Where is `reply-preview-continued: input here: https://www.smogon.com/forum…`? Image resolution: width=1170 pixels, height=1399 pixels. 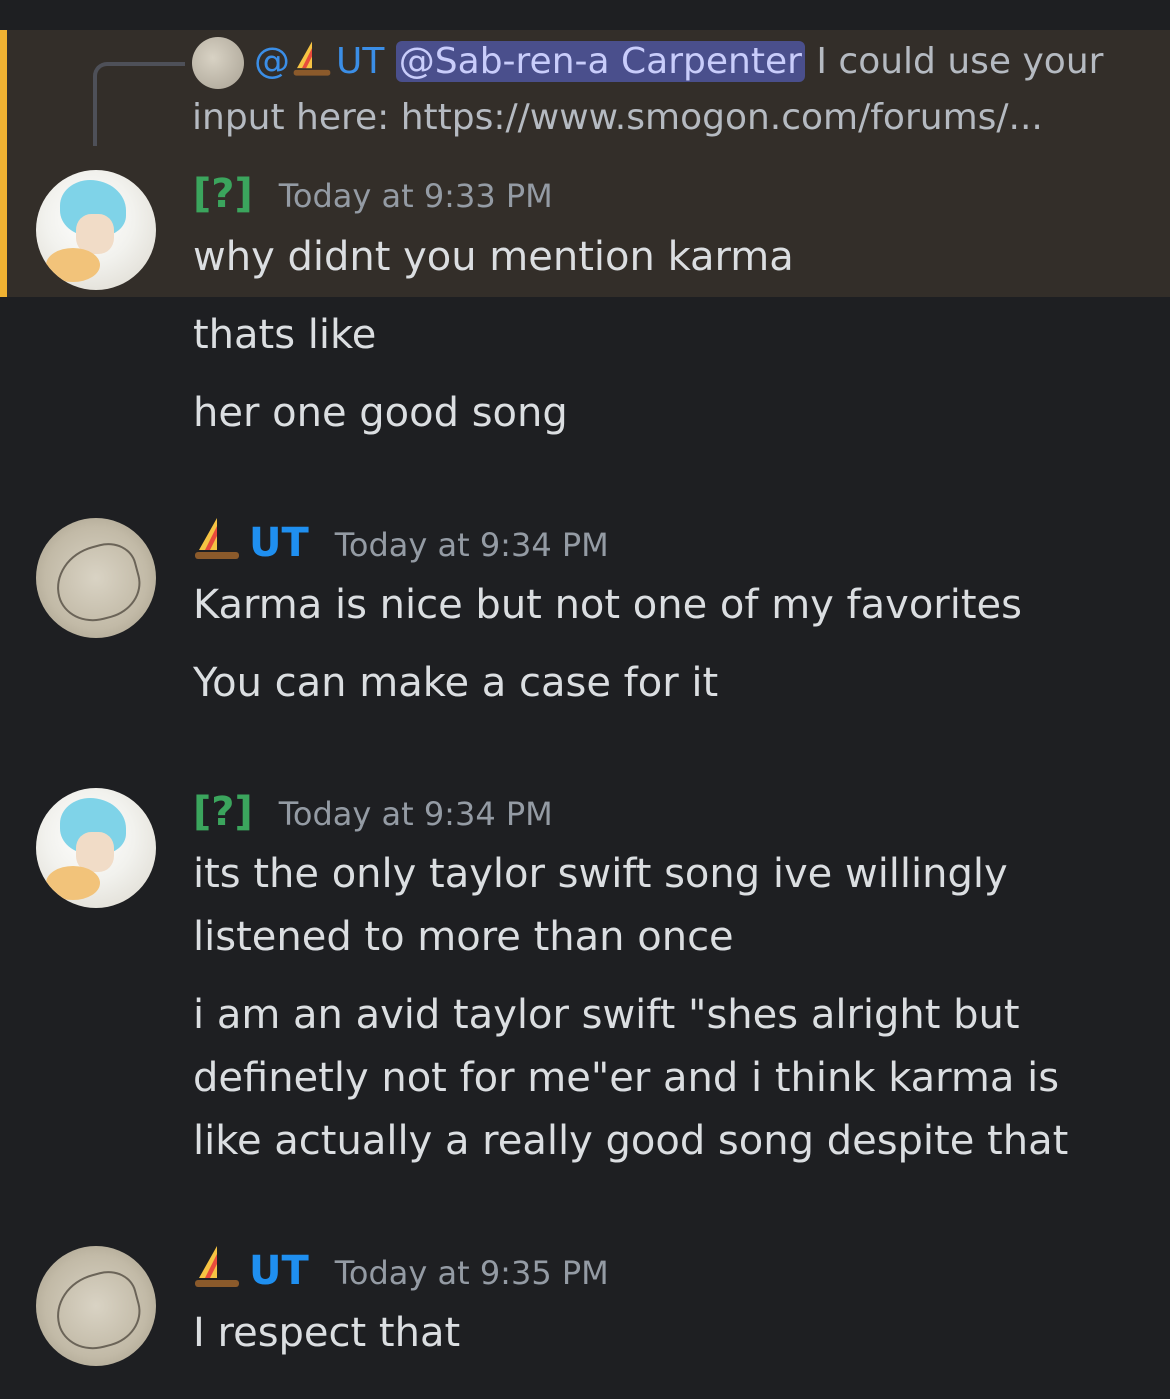 reply-preview-continued: input here: https://www.smogon.com/forum… is located at coordinates (617, 118).